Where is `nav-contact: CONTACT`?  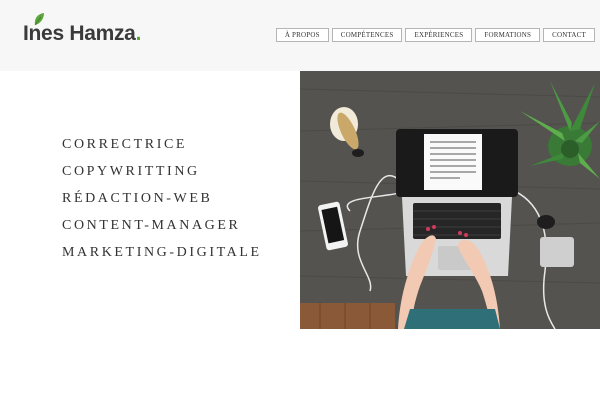
nav-contact: CONTACT is located at coordinates (569, 35).